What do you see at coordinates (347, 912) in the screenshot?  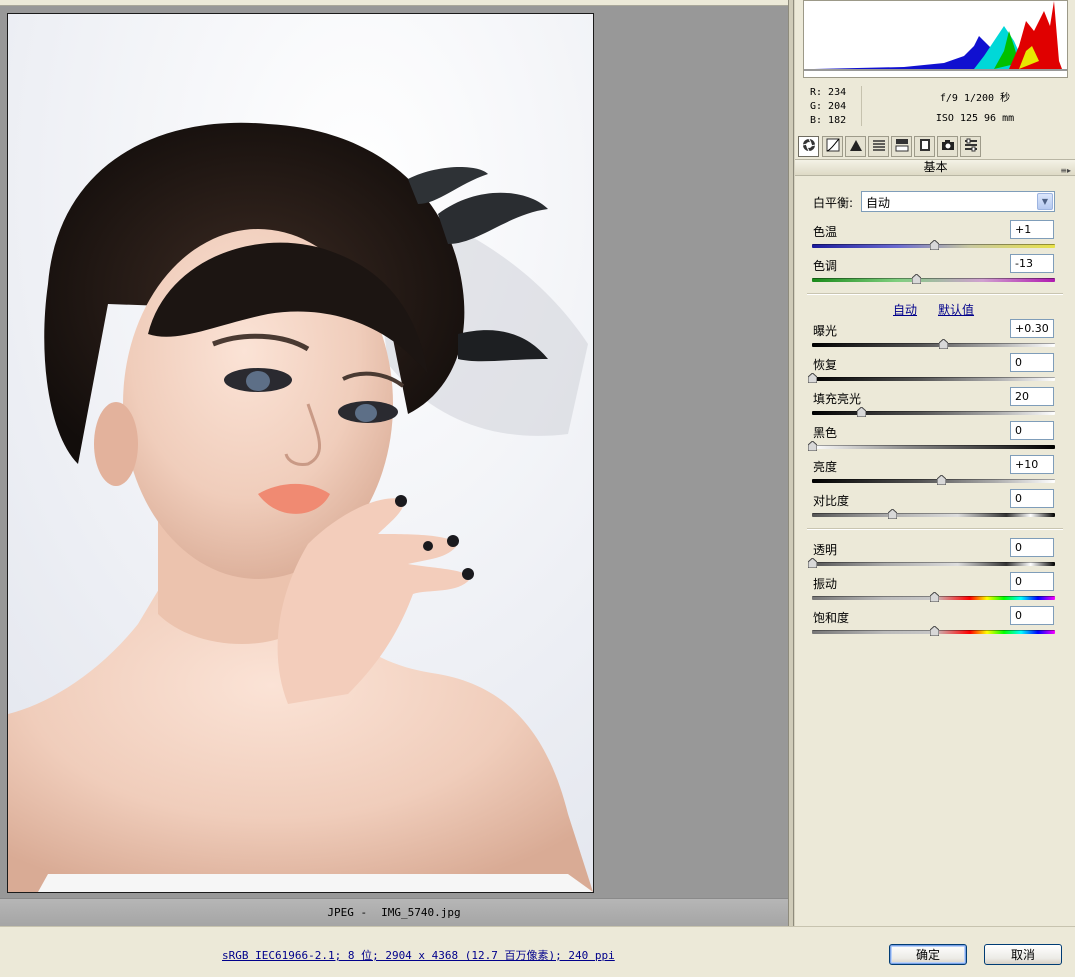 I see `file-format: JPEG -` at bounding box center [347, 912].